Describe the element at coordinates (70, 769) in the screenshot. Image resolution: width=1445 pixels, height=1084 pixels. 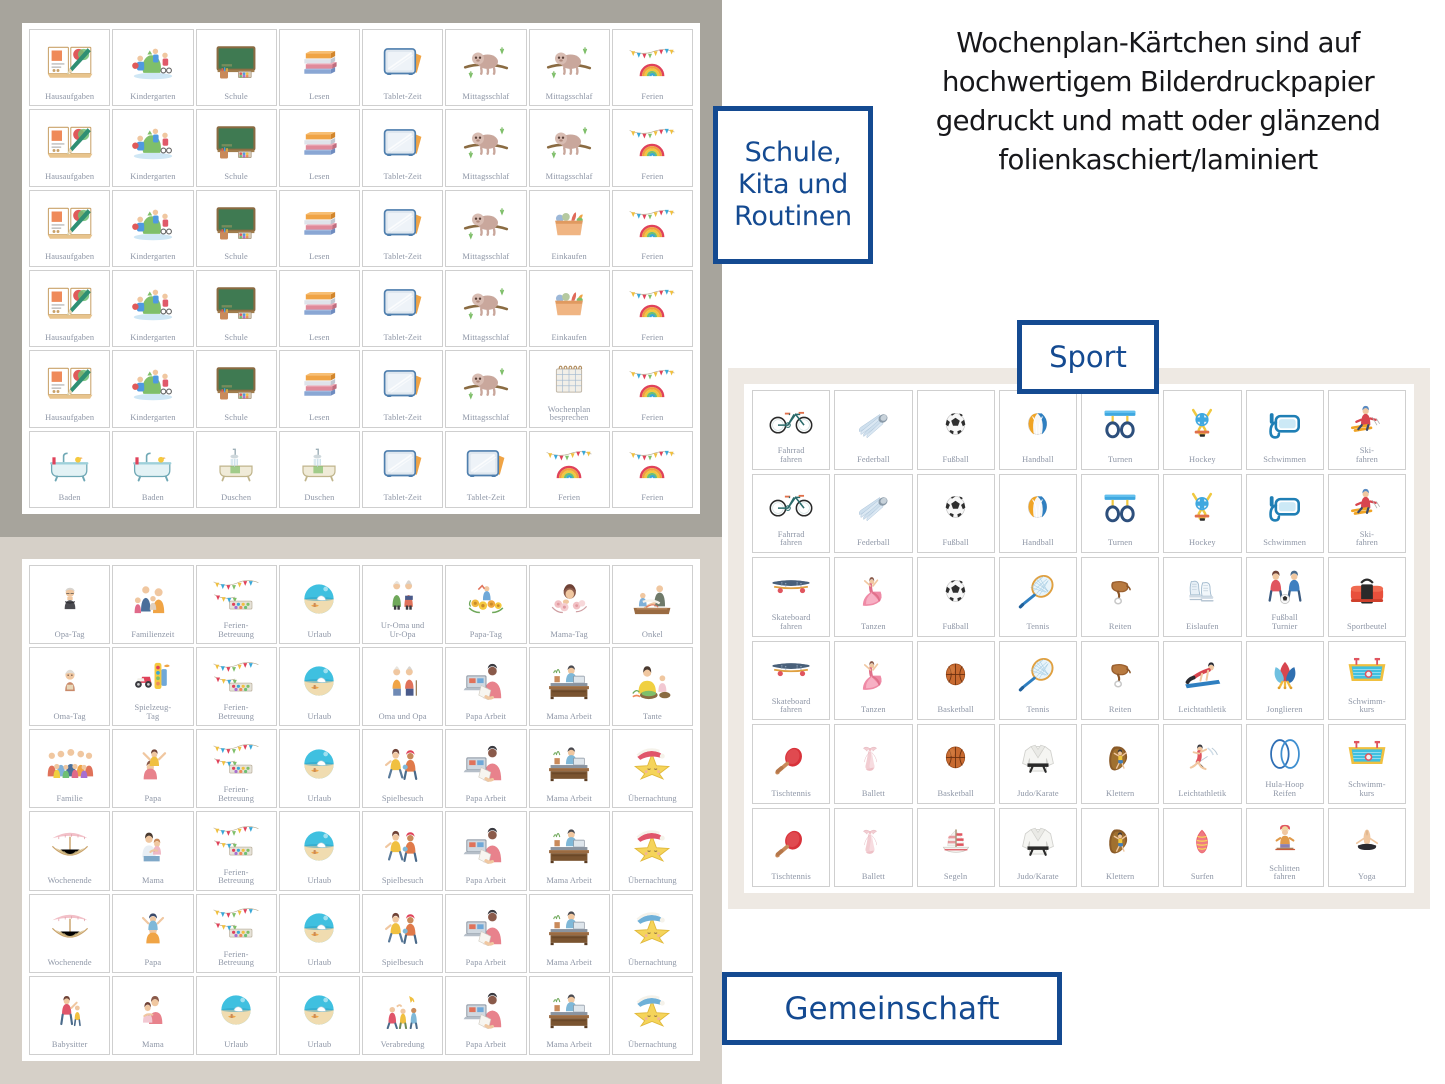
I see `activity-card: Familie` at that location.